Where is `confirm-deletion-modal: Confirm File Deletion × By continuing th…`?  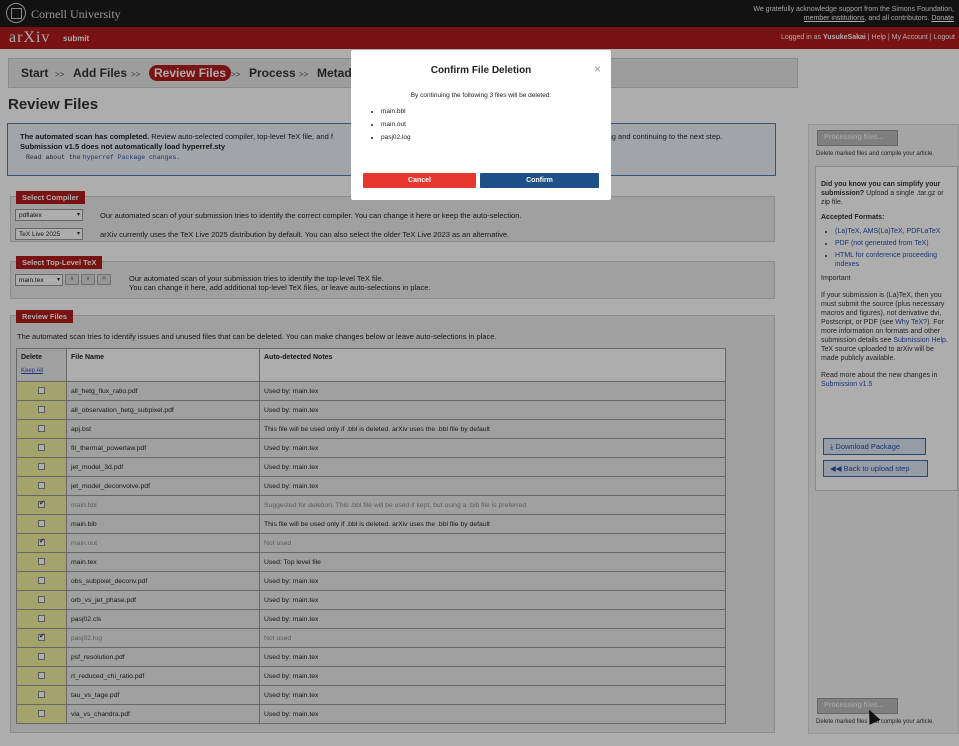 confirm-deletion-modal: Confirm File Deletion × By continuing th… is located at coordinates (481, 125).